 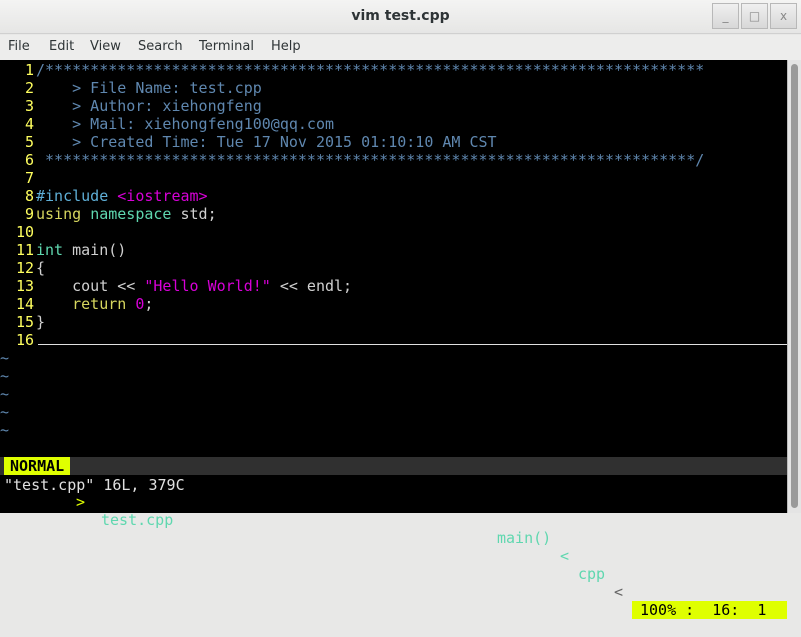 I want to click on line-number: 7, so click(x=29, y=178).